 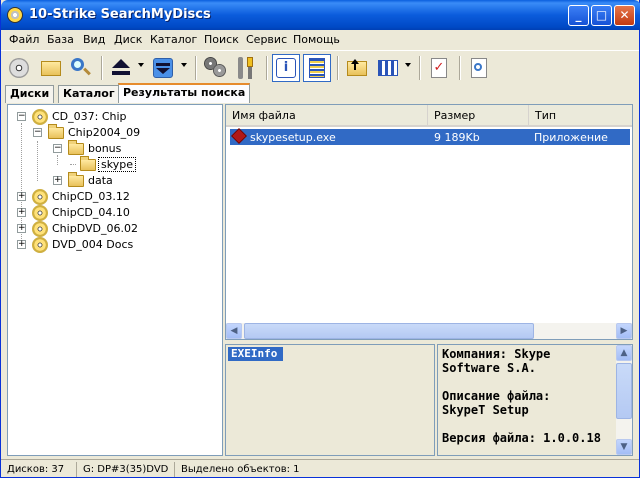 I want to click on view-icon, so click(x=388, y=68).